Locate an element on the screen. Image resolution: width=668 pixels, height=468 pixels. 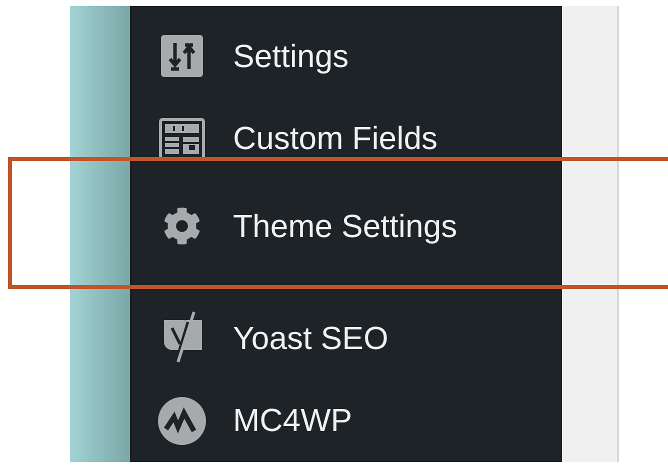
menu-item: Custom Fields is located at coordinates (335, 139).